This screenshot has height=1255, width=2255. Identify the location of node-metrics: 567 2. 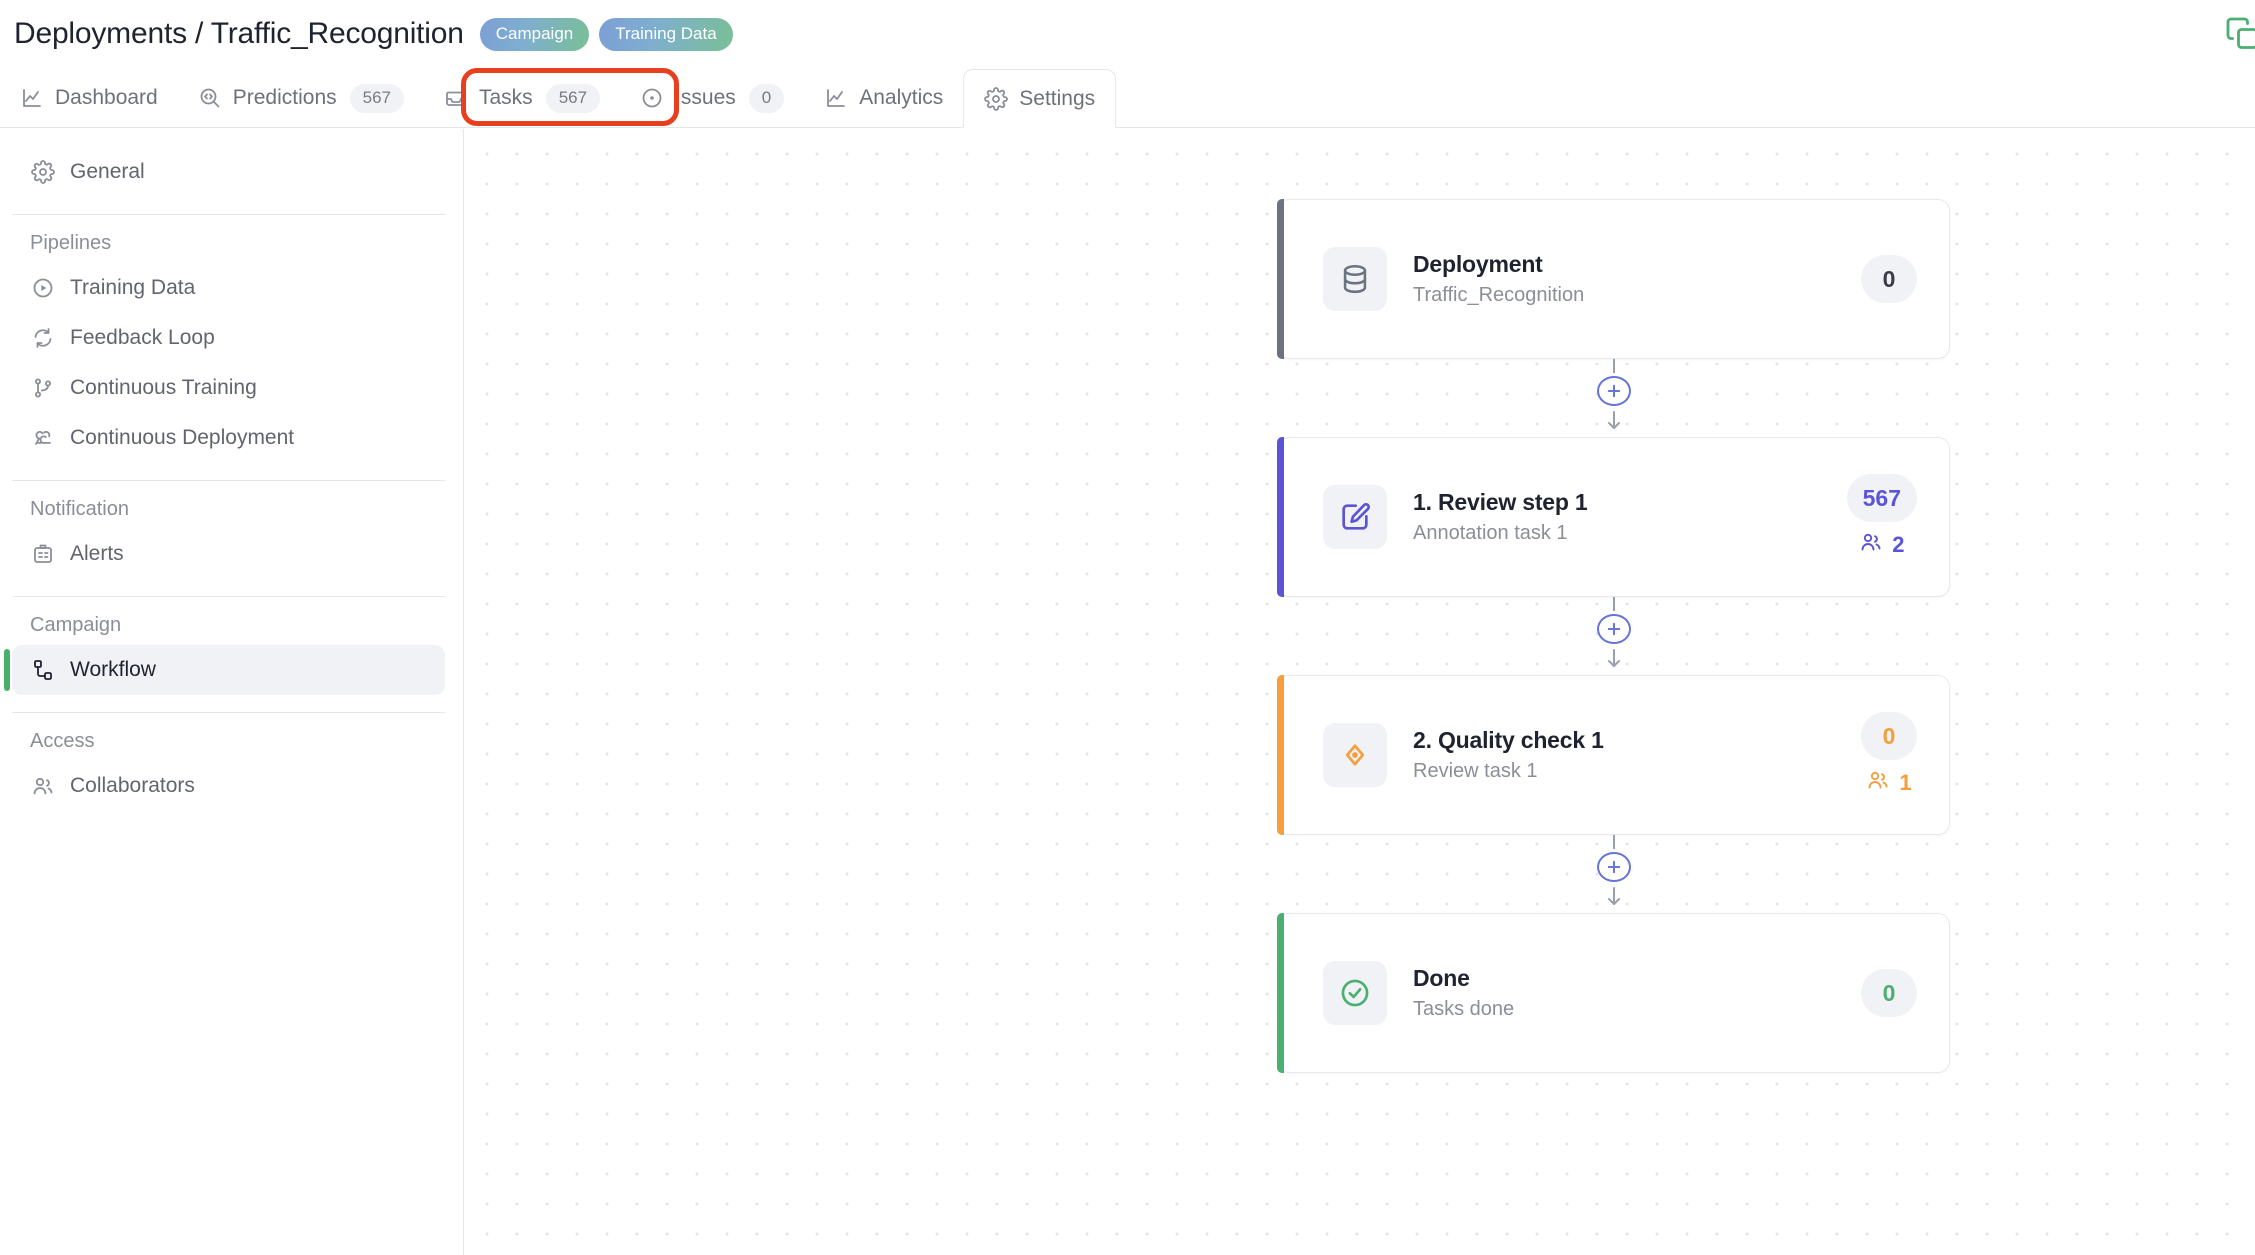
(1881, 517).